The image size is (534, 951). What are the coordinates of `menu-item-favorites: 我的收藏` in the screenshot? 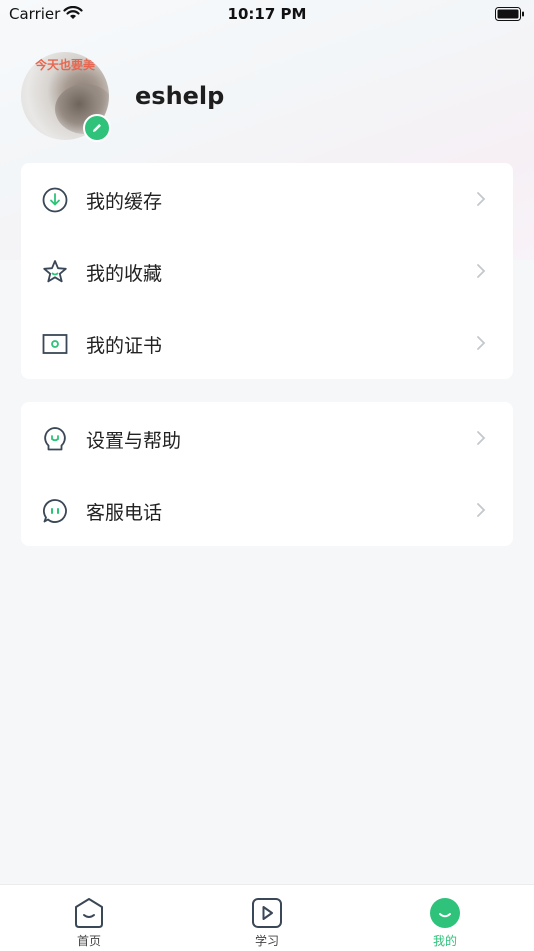 It's located at (267, 271).